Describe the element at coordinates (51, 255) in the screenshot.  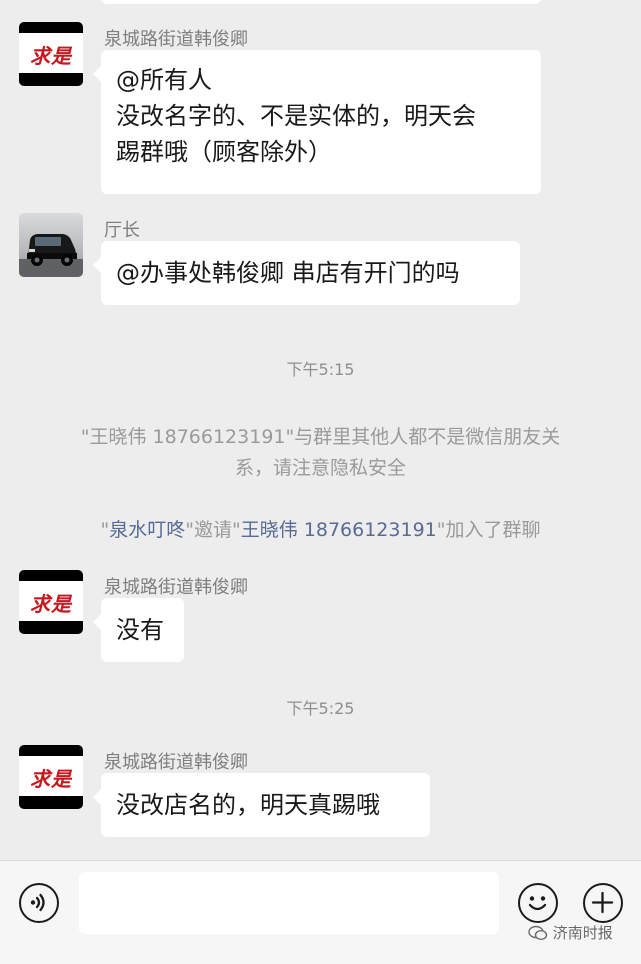
I see `car-icon` at that location.